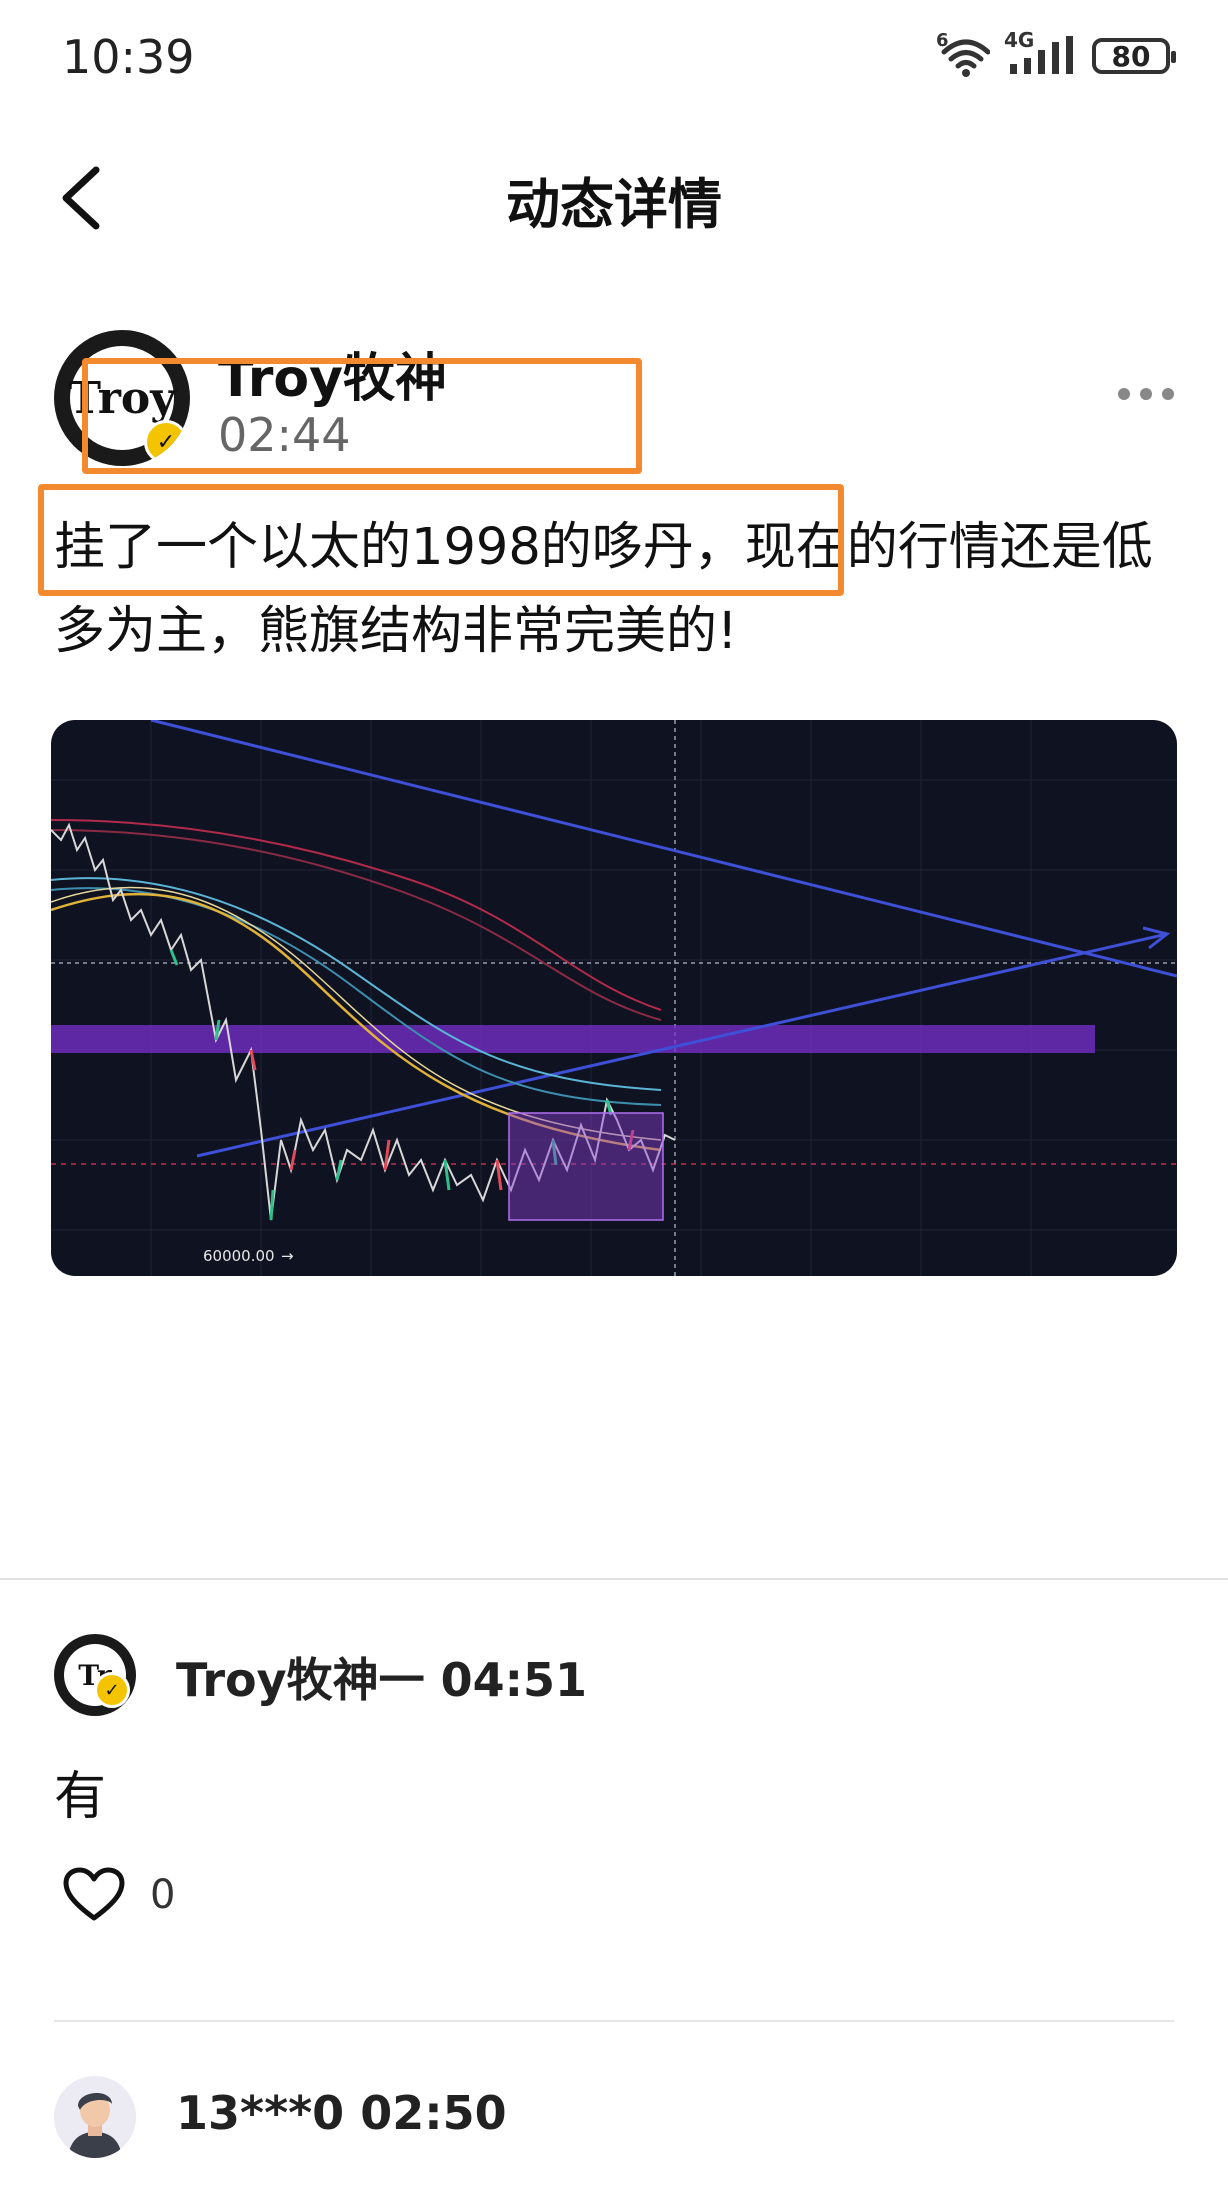 The image size is (1228, 2192). I want to click on wifi-label: 6, so click(942, 40).